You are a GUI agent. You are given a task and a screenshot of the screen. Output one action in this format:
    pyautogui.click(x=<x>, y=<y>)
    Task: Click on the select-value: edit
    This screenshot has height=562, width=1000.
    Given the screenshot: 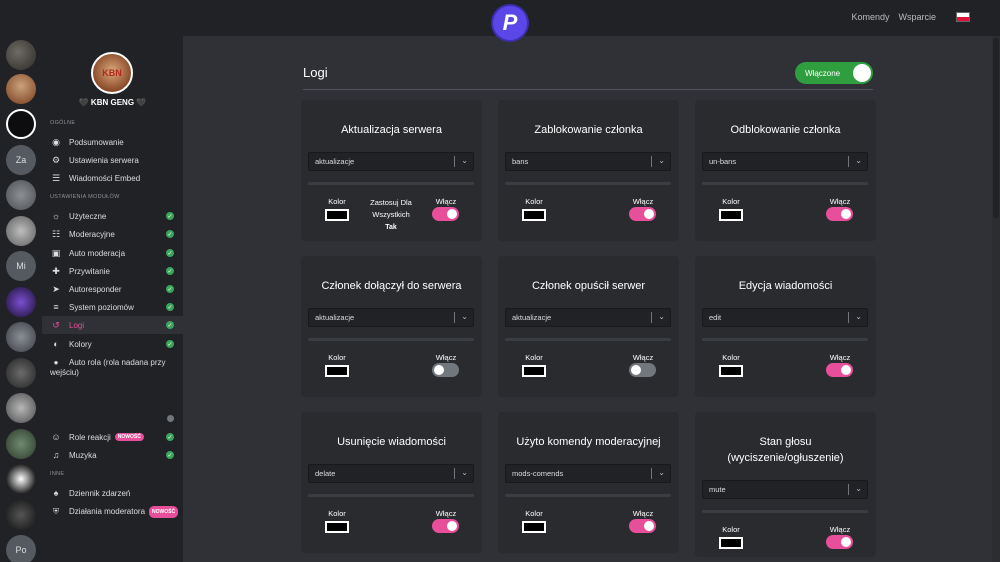 What is the action you would take?
    pyautogui.click(x=715, y=317)
    